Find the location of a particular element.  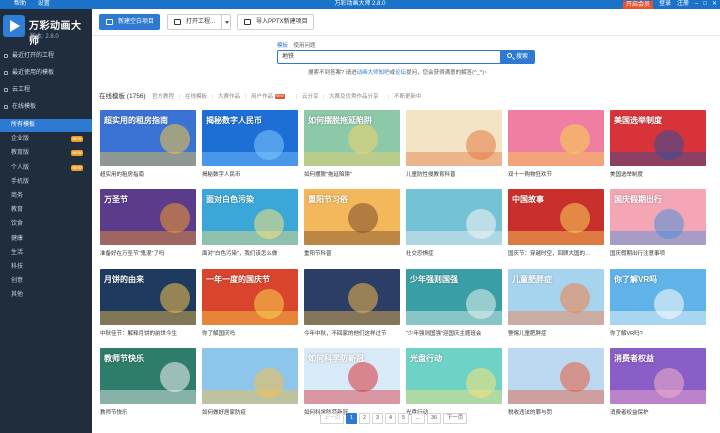

page-button: 5 is located at coordinates (403, 418).